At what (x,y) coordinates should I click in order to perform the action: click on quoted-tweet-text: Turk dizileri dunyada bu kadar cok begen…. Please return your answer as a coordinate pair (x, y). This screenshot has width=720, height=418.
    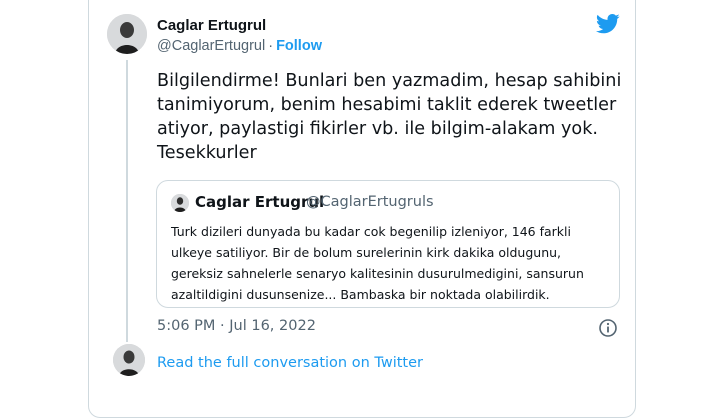
    Looking at the image, I should click on (377, 263).